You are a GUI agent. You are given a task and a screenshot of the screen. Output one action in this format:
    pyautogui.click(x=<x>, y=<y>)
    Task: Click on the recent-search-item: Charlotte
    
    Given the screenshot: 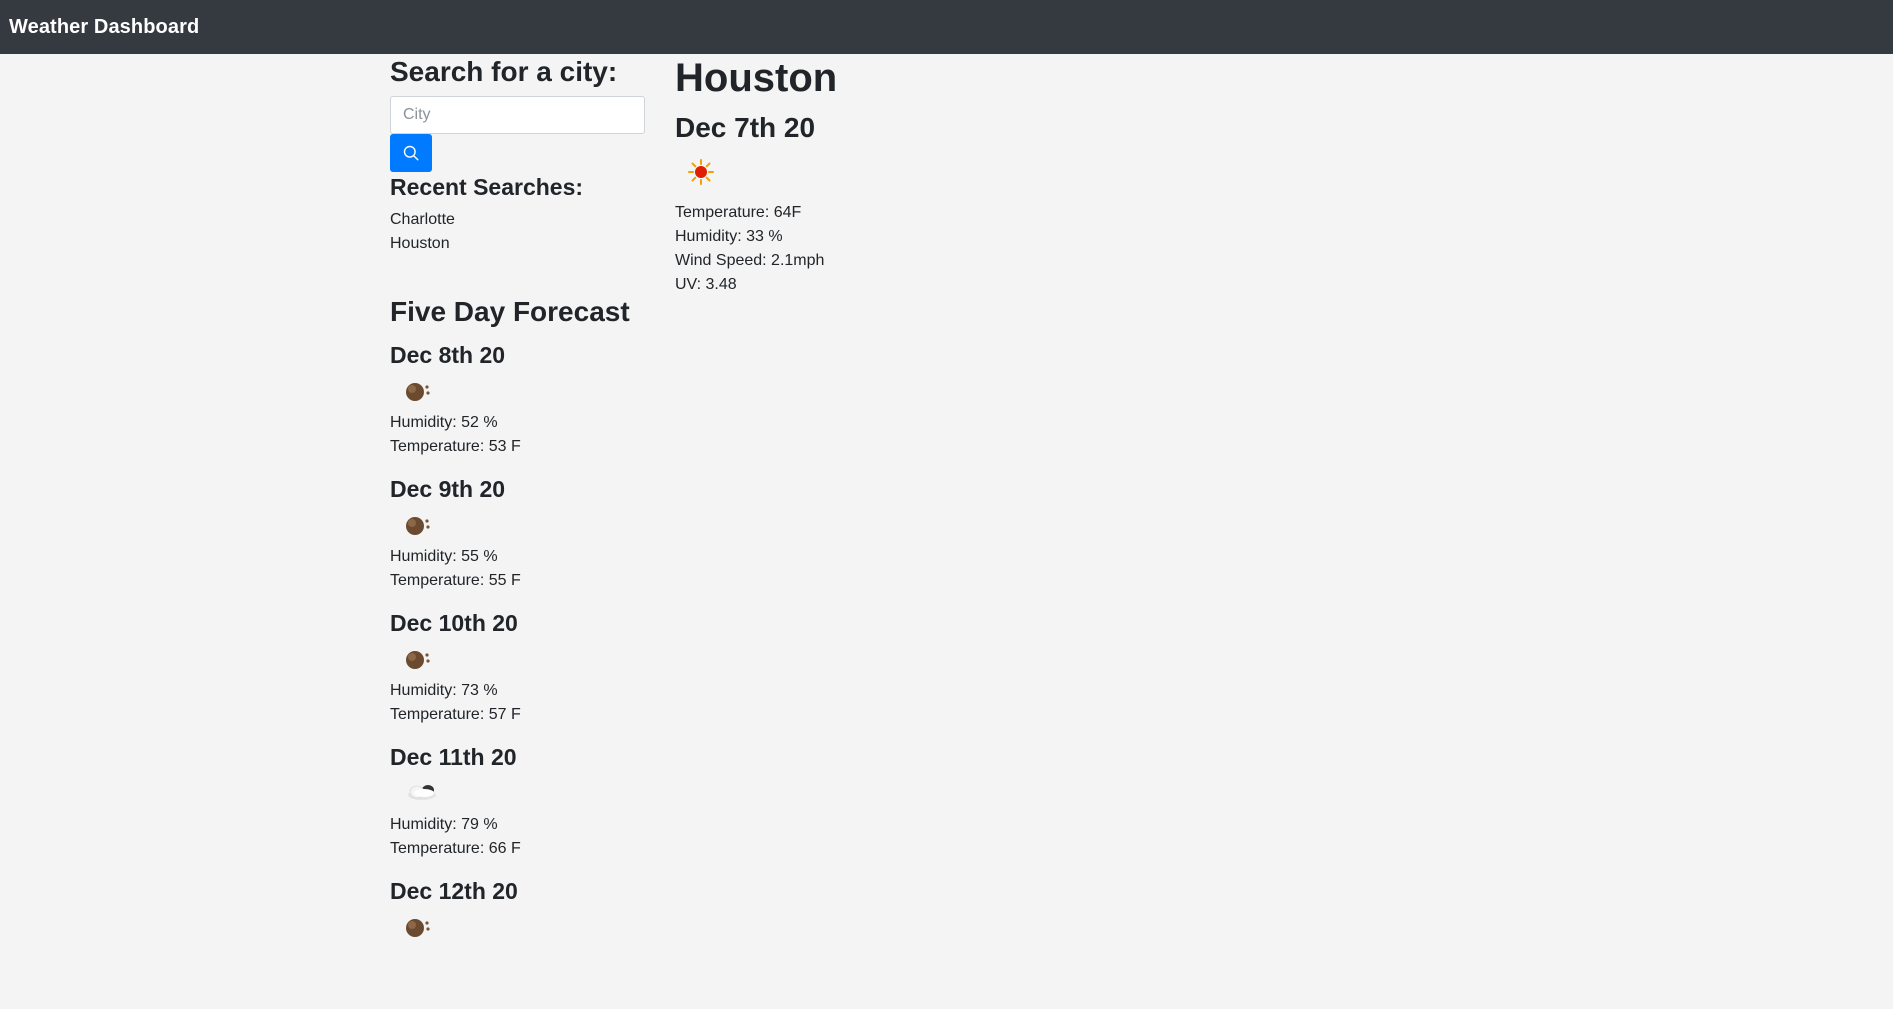 What is the action you would take?
    pyautogui.click(x=422, y=220)
    